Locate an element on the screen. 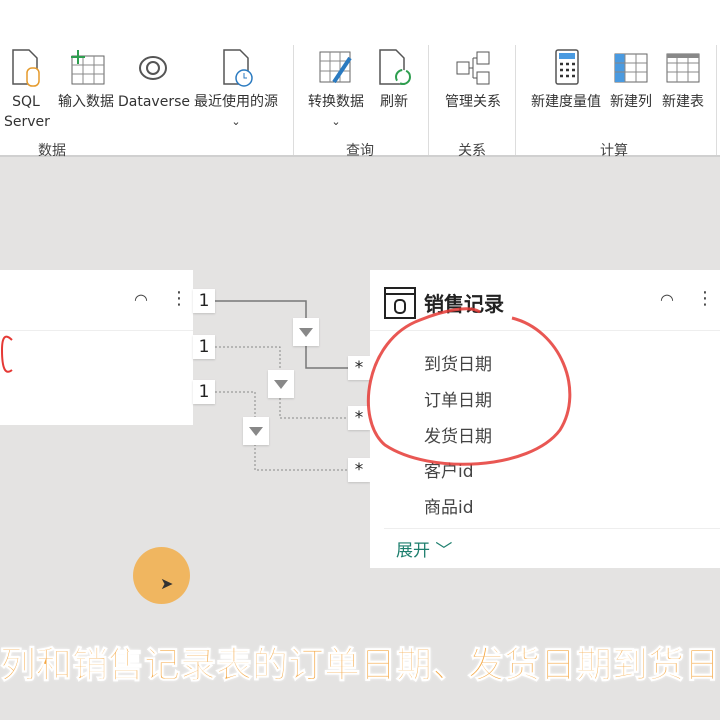 The image size is (720, 720). more-options-icon: ⋮ is located at coordinates (705, 298).